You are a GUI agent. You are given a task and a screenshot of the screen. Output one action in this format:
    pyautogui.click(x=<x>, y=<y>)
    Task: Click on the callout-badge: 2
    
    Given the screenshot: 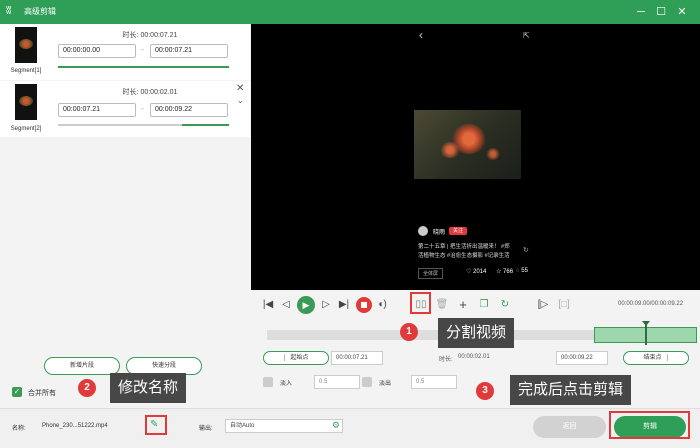 What is the action you would take?
    pyautogui.click(x=87, y=388)
    